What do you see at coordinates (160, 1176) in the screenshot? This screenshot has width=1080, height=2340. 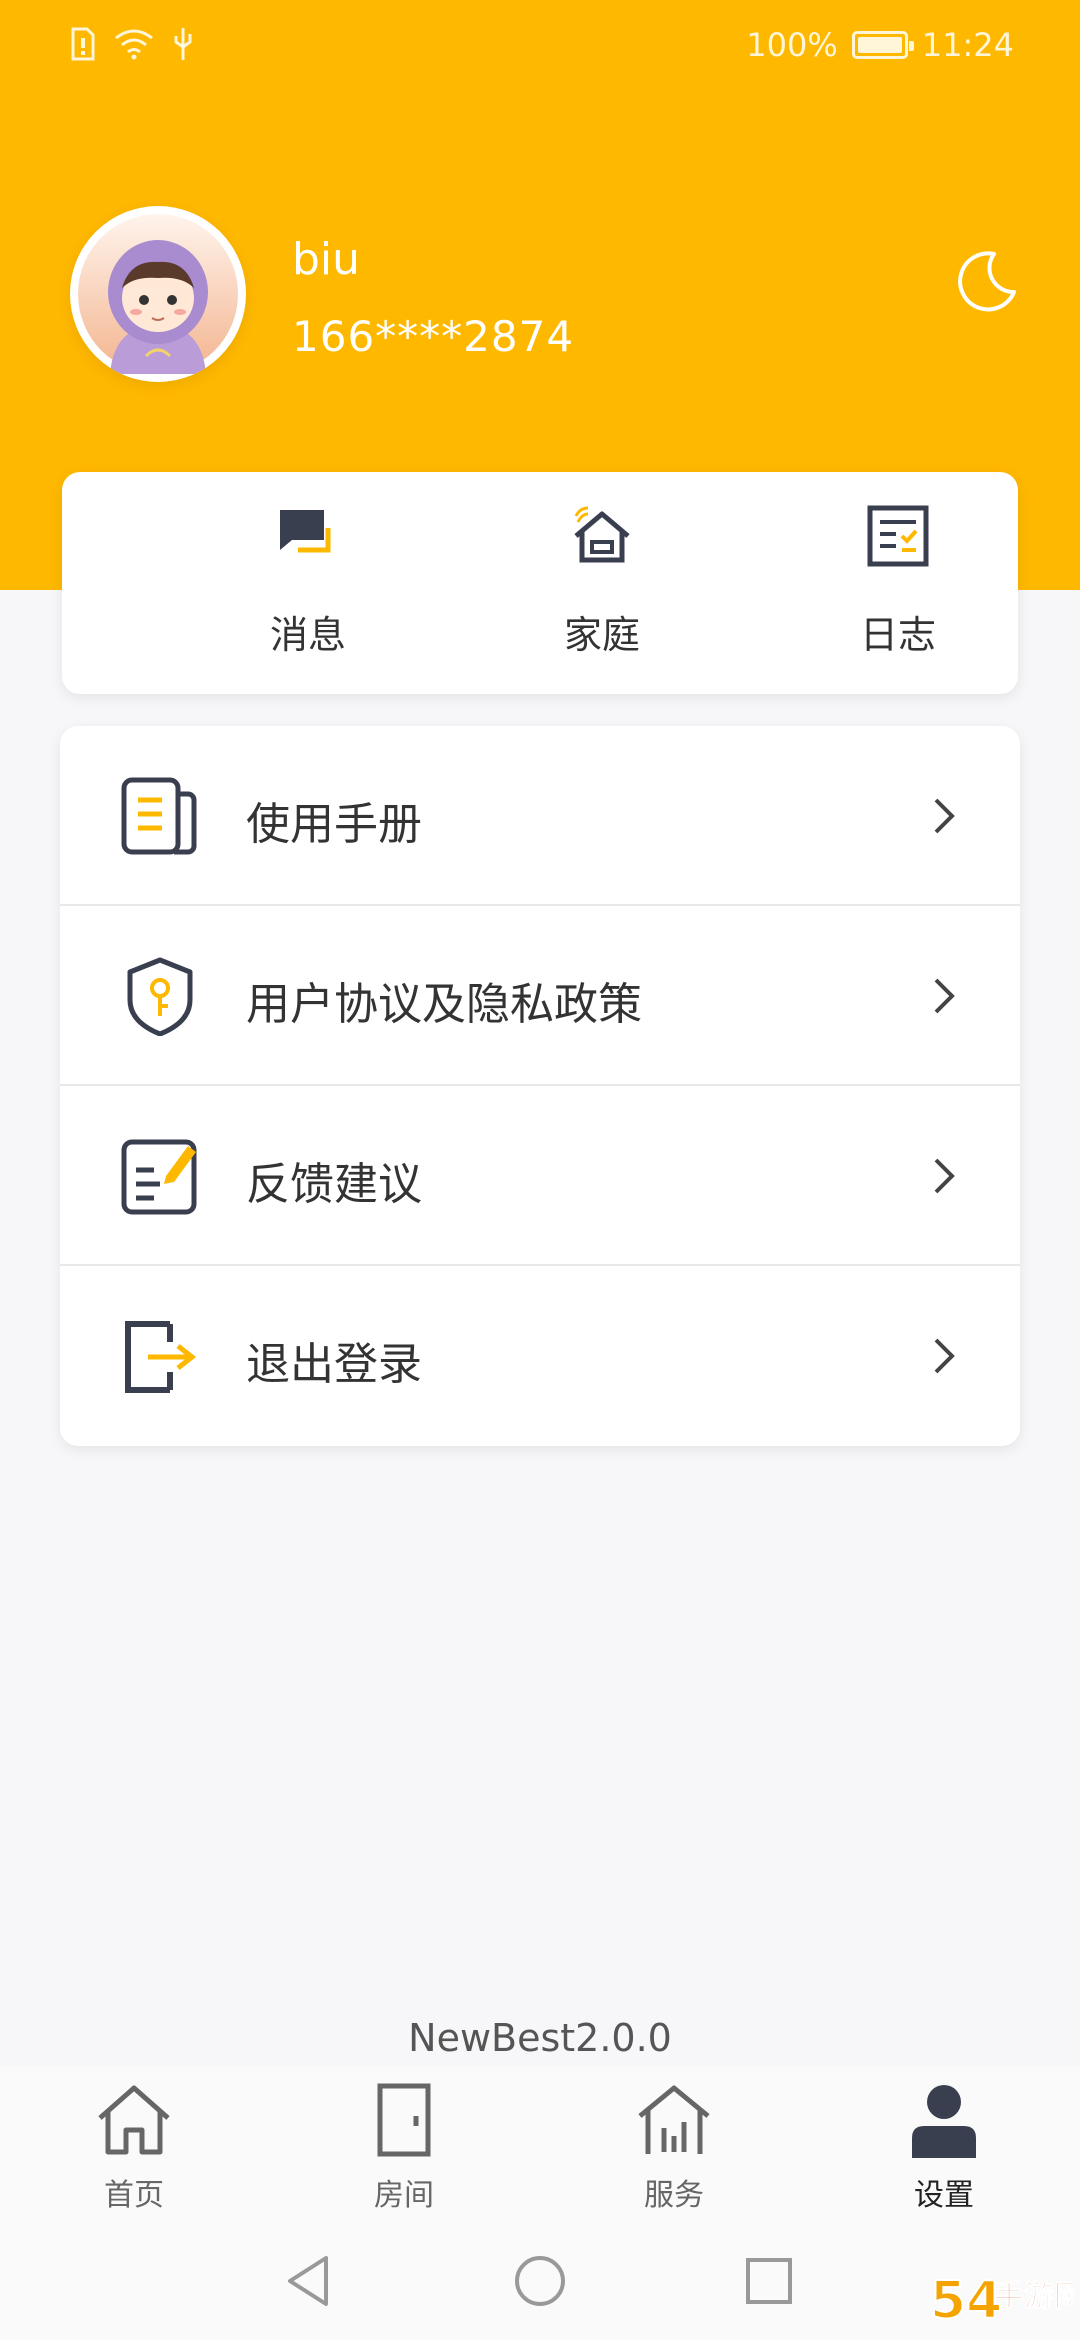 I see `feedback-icon` at bounding box center [160, 1176].